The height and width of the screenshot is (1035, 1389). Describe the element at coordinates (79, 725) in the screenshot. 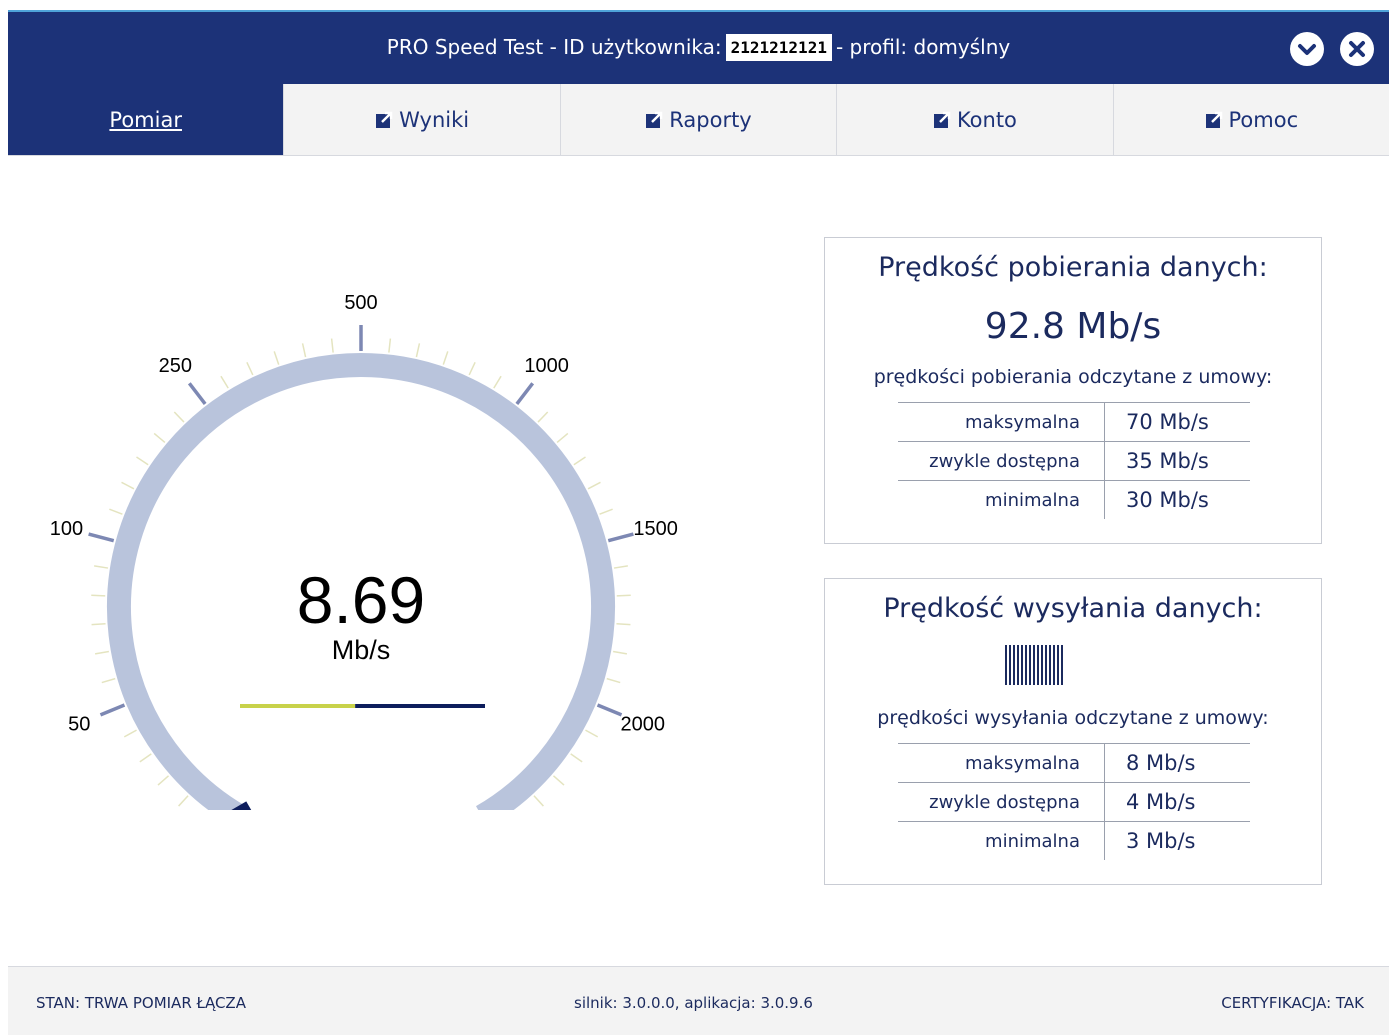

I see `gauge-scale-label: 50` at that location.